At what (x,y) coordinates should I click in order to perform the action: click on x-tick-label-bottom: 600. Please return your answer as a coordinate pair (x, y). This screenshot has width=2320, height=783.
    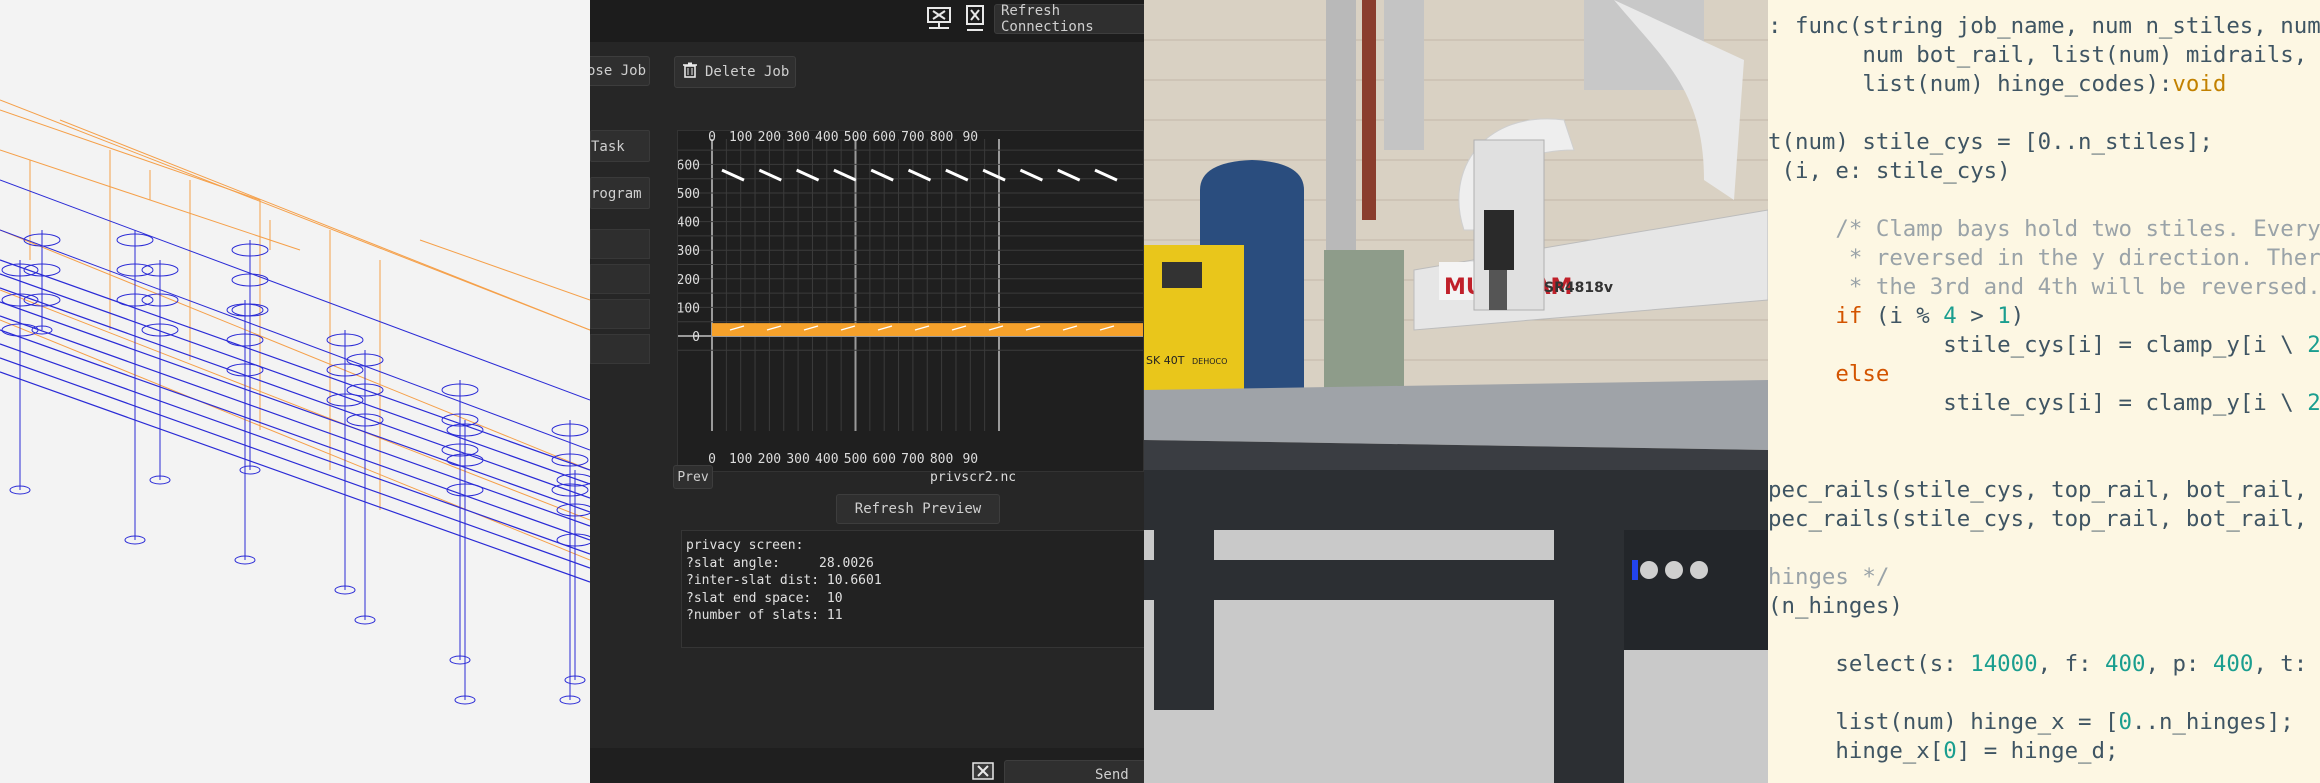
    Looking at the image, I should click on (883, 459).